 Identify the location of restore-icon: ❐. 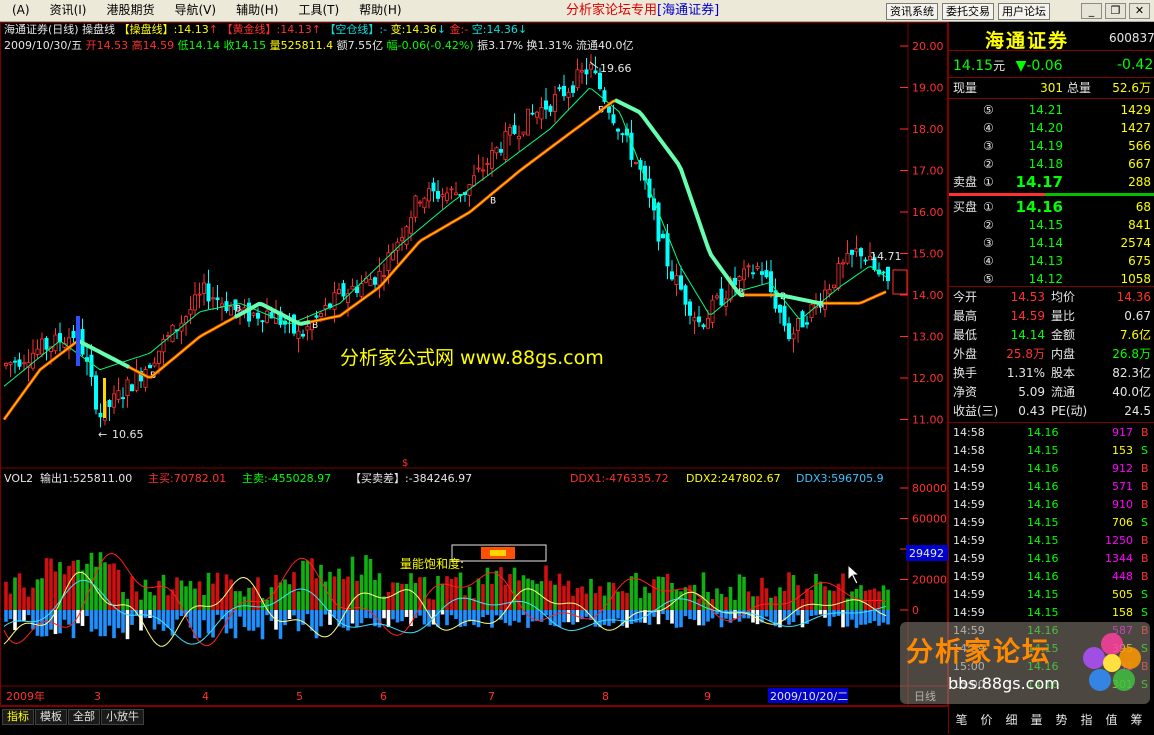
(1115, 11).